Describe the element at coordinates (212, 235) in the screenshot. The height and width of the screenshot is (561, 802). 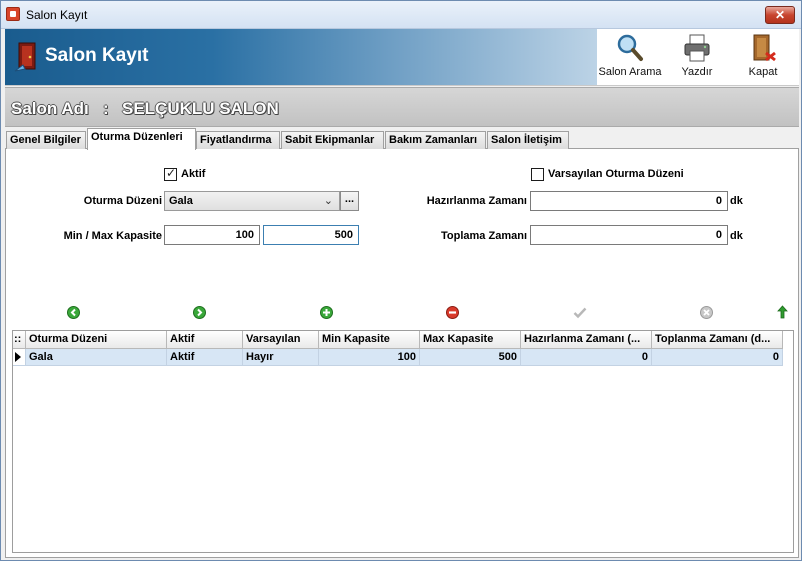
I see `min-kapasite-input: 100` at that location.